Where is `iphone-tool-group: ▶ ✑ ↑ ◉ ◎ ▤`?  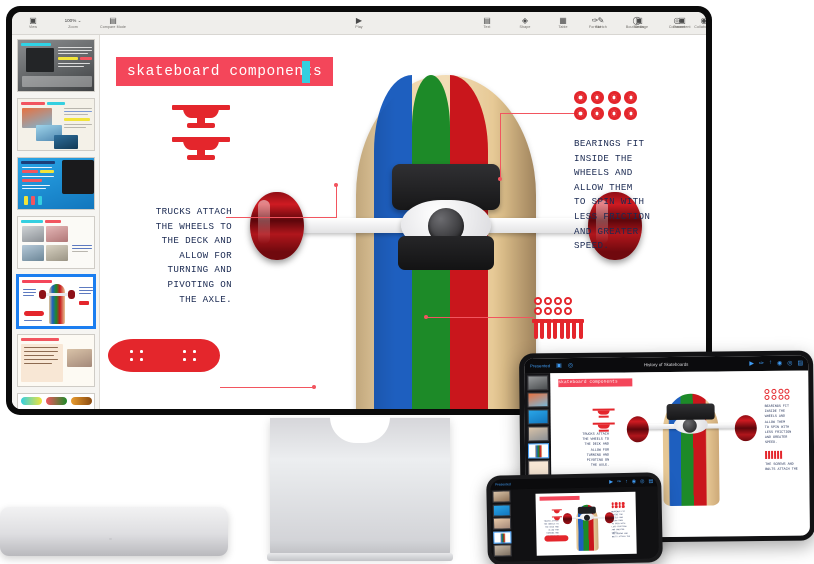 iphone-tool-group: ▶ ✑ ↑ ◉ ◎ ▤ is located at coordinates (631, 481).